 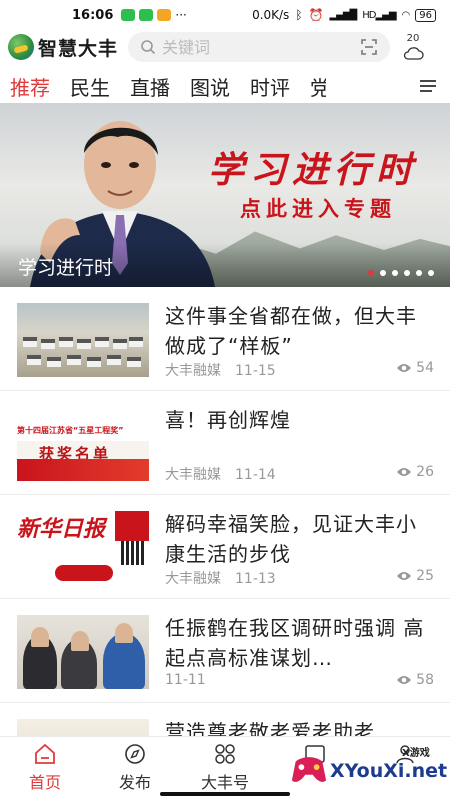 What do you see at coordinates (225, 794) in the screenshot?
I see `home-indicator` at bounding box center [225, 794].